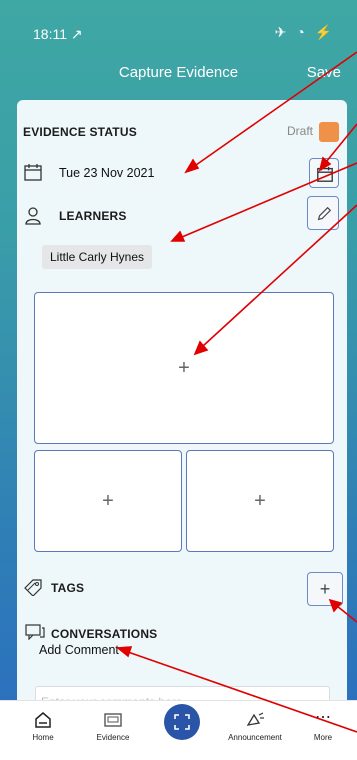  I want to click on edit-learners-button, so click(323, 213).